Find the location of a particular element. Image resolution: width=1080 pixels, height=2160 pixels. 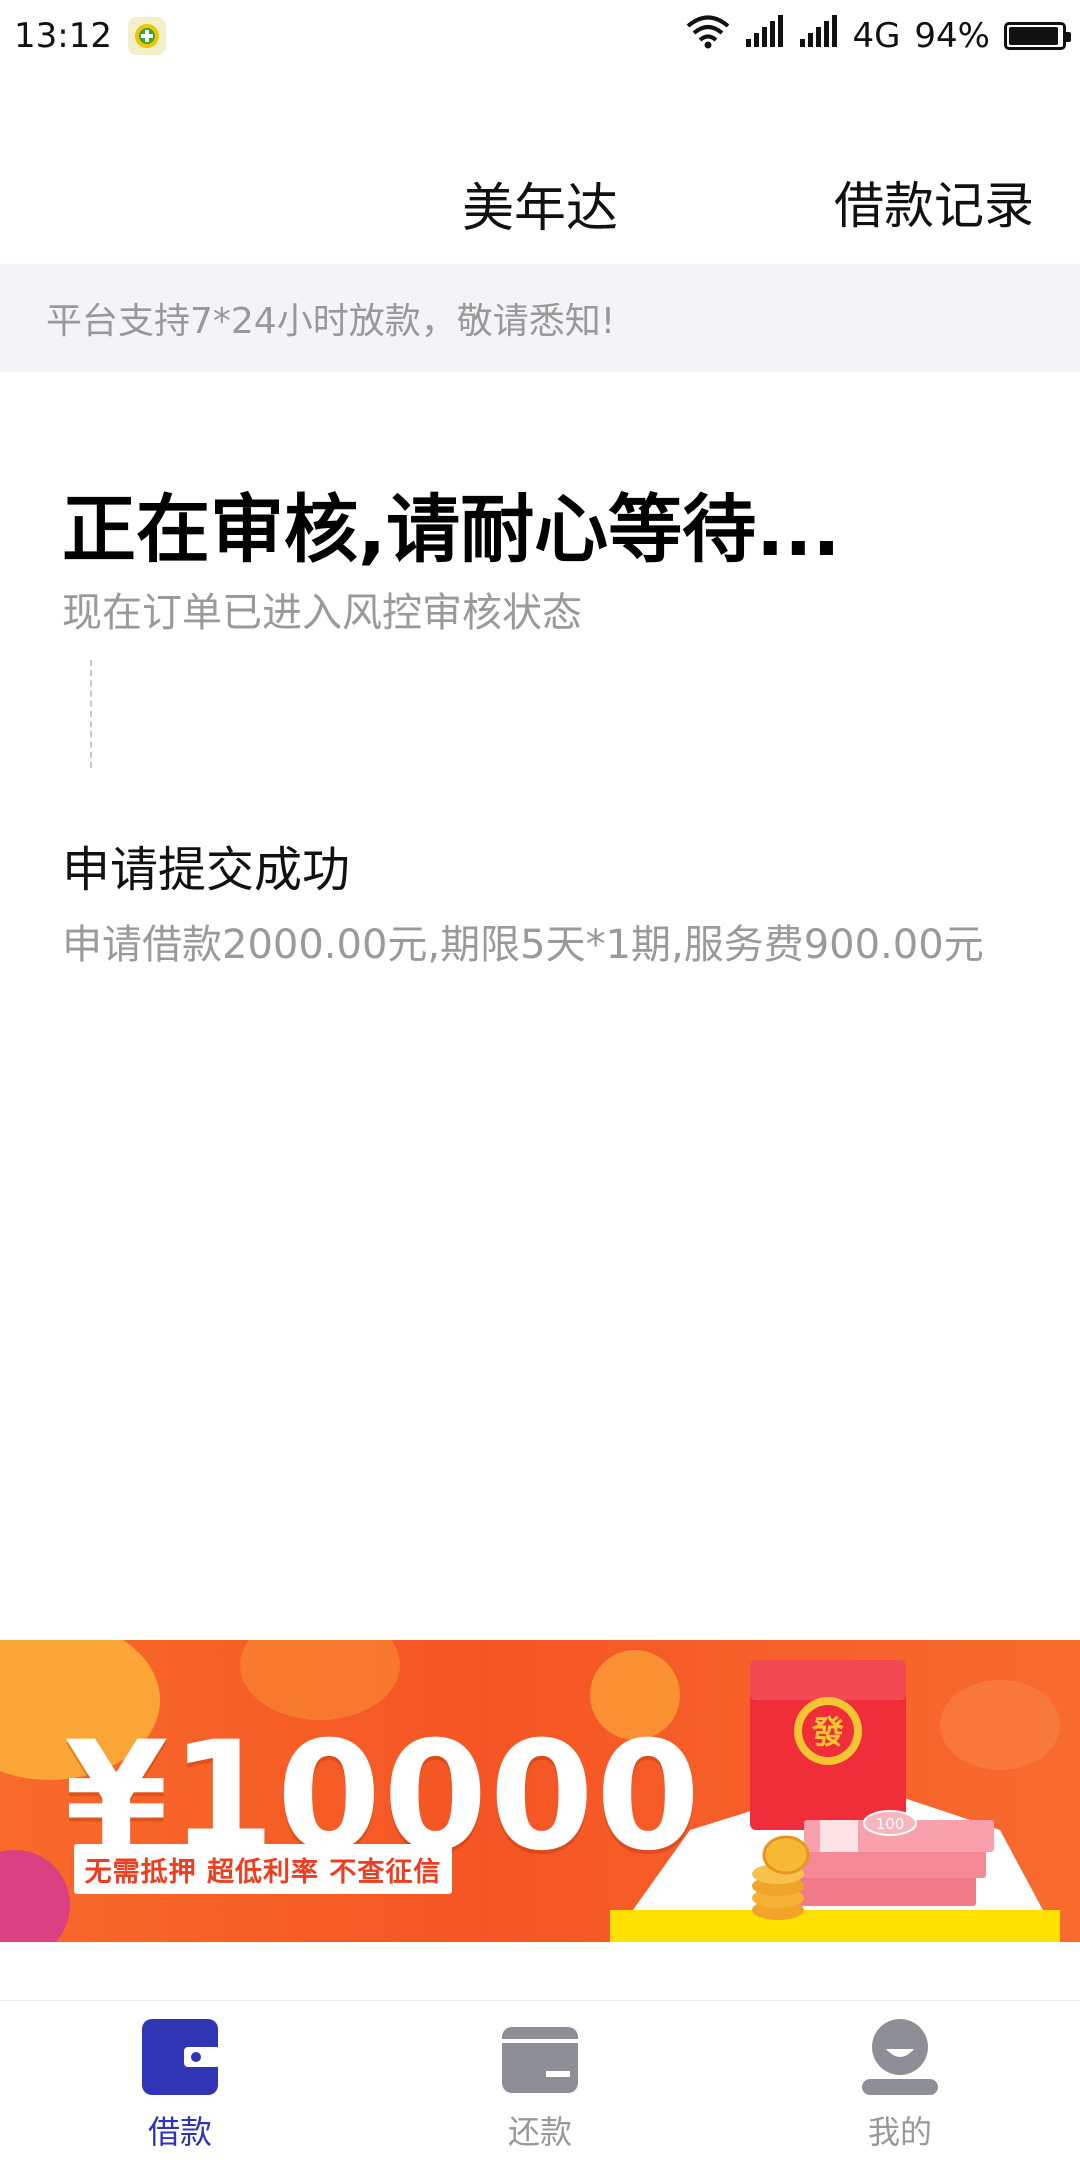

battery-fill is located at coordinates (1033, 36).